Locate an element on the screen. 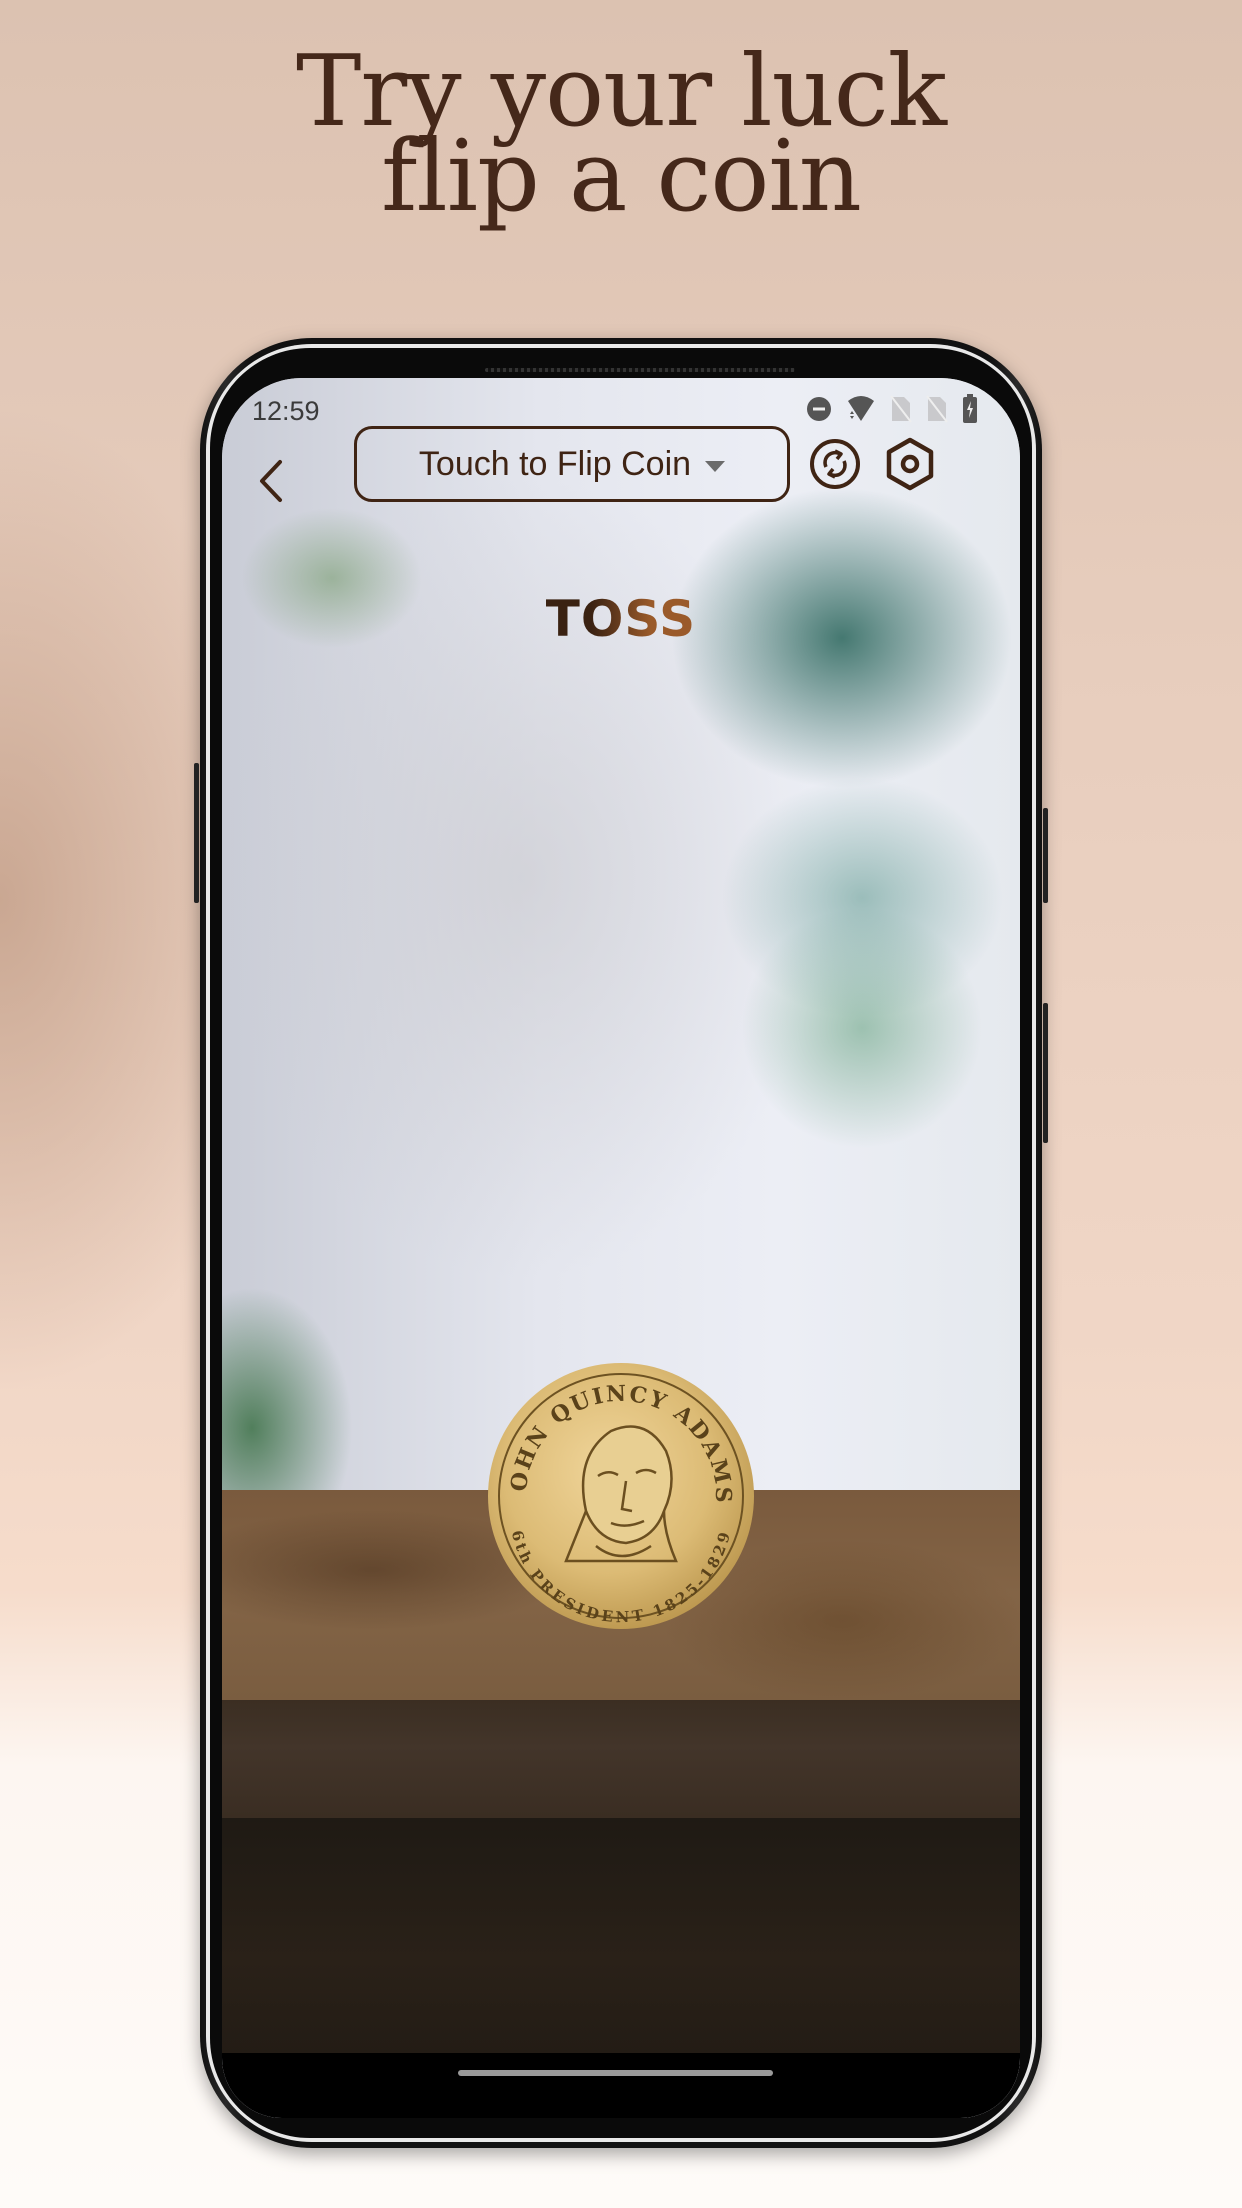  caret-down-icon is located at coordinates (715, 466).